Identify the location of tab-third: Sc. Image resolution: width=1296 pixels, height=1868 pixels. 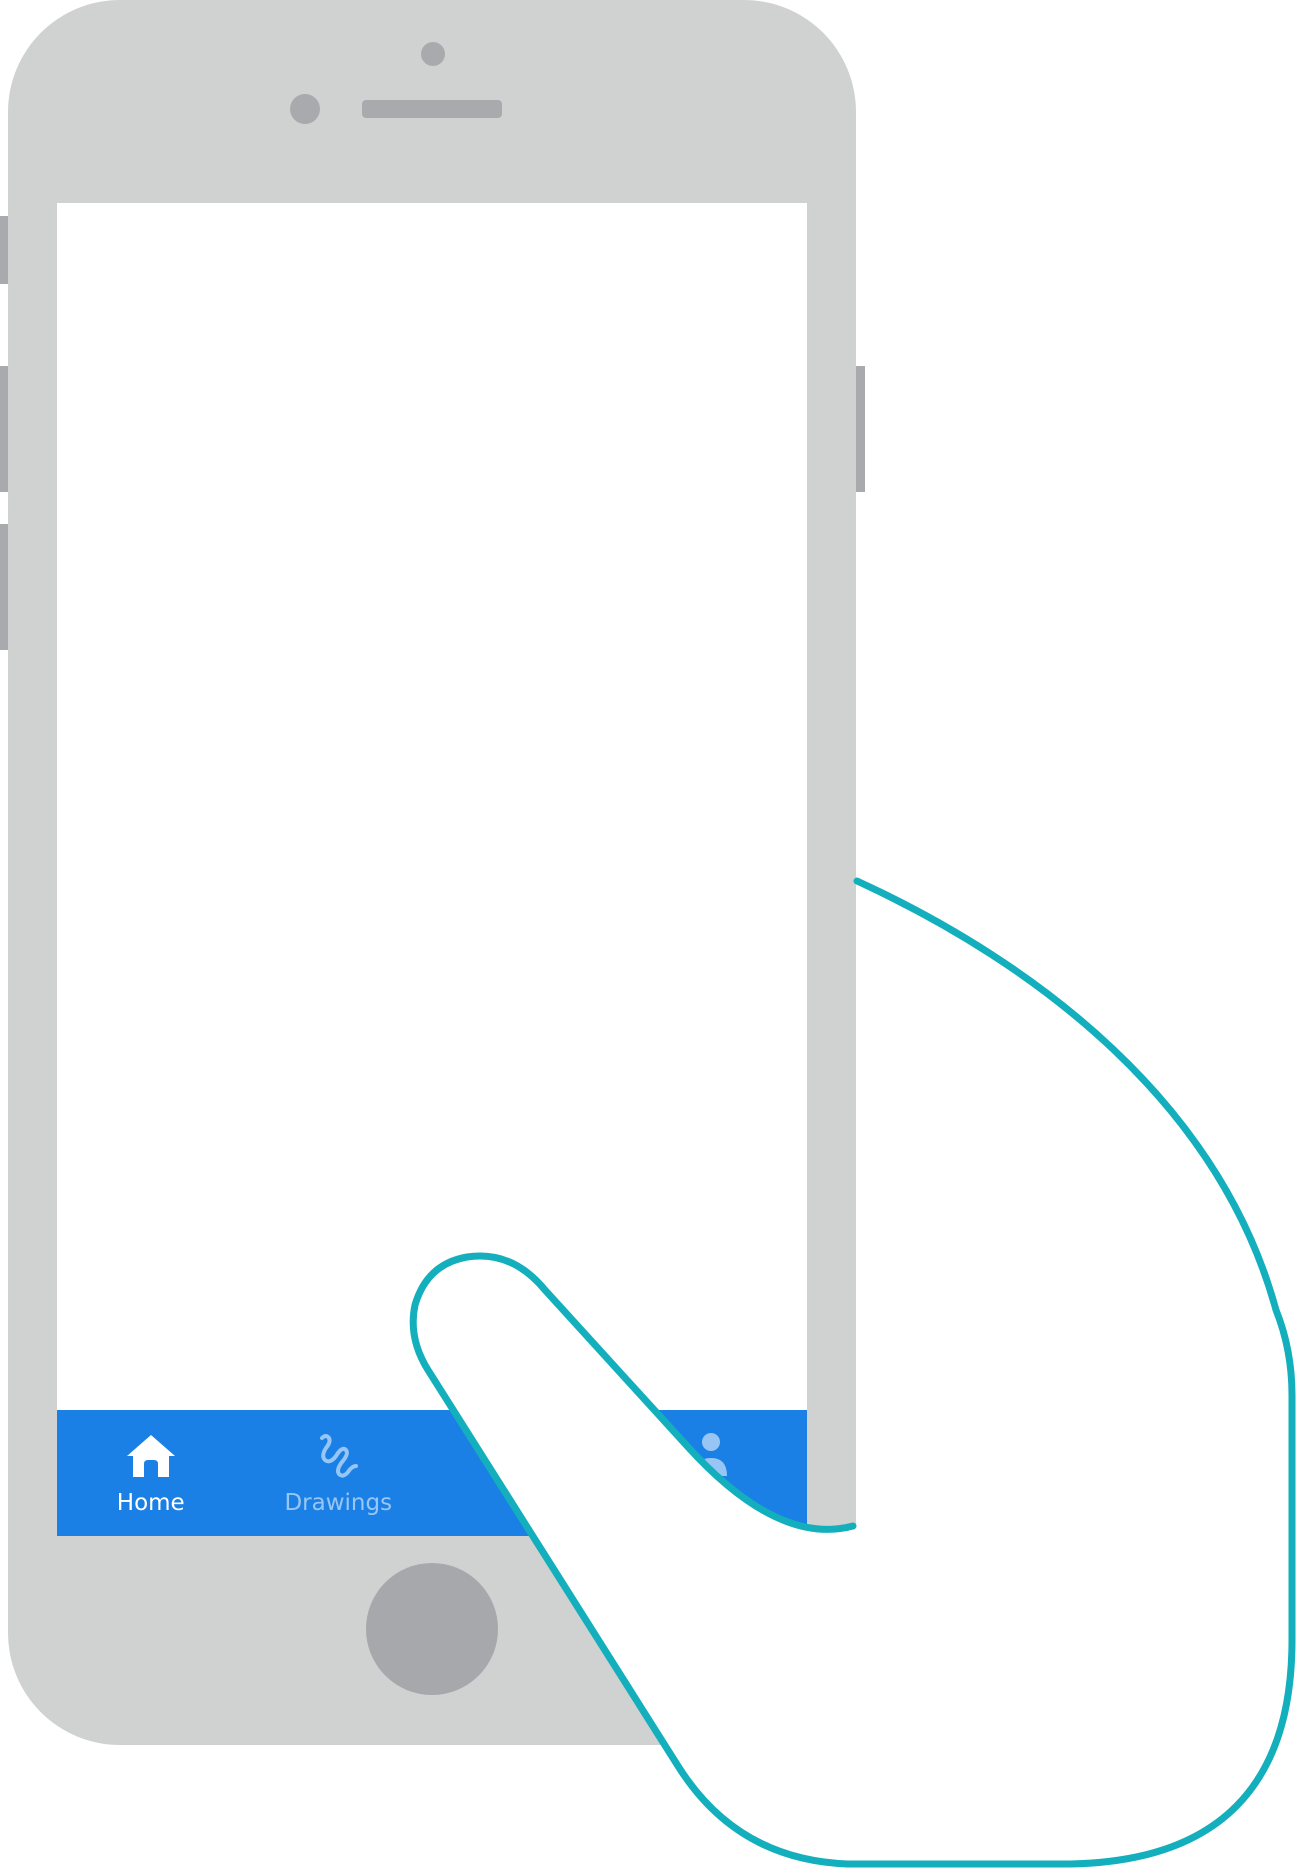
(526, 1473).